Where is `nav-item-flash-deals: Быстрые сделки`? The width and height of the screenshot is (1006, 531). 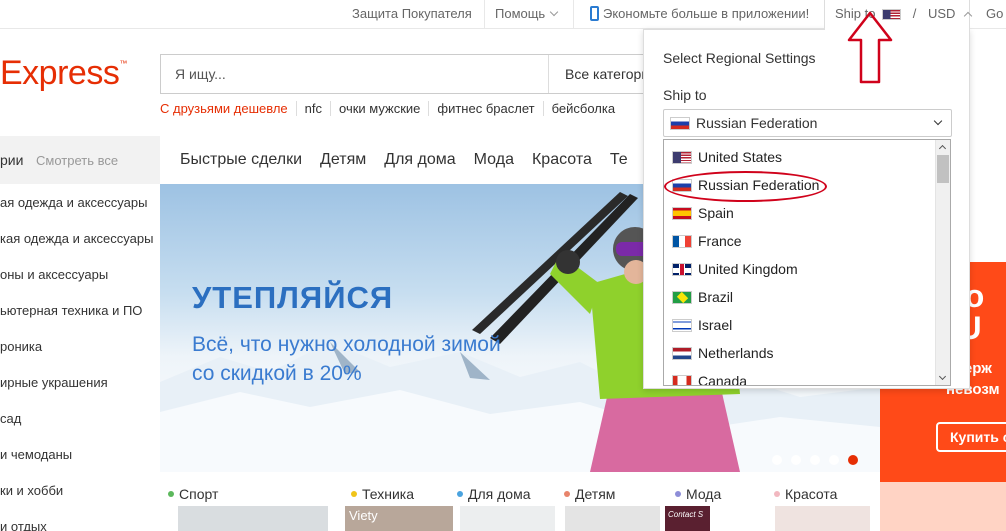
nav-item-flash-deals: Быстрые сделки is located at coordinates (241, 160).